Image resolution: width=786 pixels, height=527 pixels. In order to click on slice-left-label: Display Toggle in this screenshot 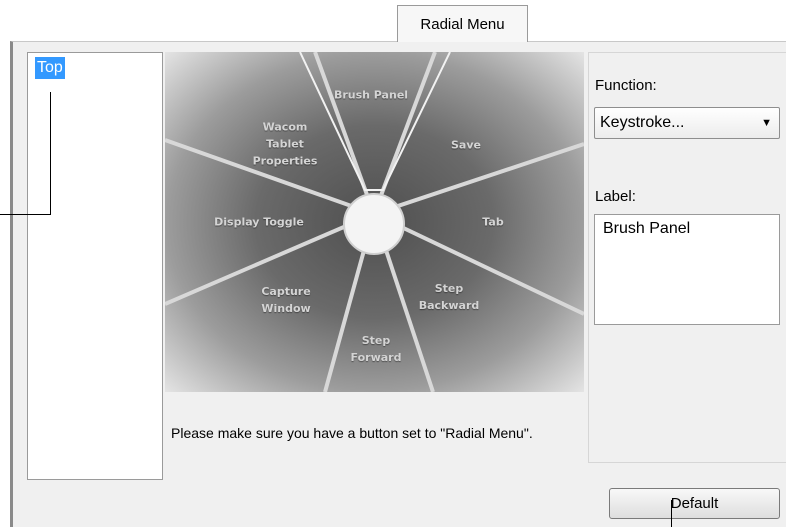, I will do `click(259, 222)`.